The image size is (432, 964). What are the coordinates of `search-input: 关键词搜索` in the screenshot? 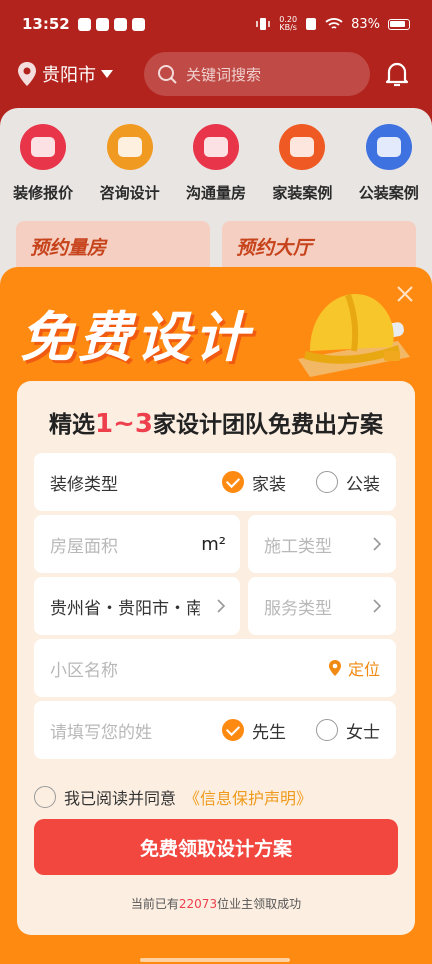 It's located at (257, 74).